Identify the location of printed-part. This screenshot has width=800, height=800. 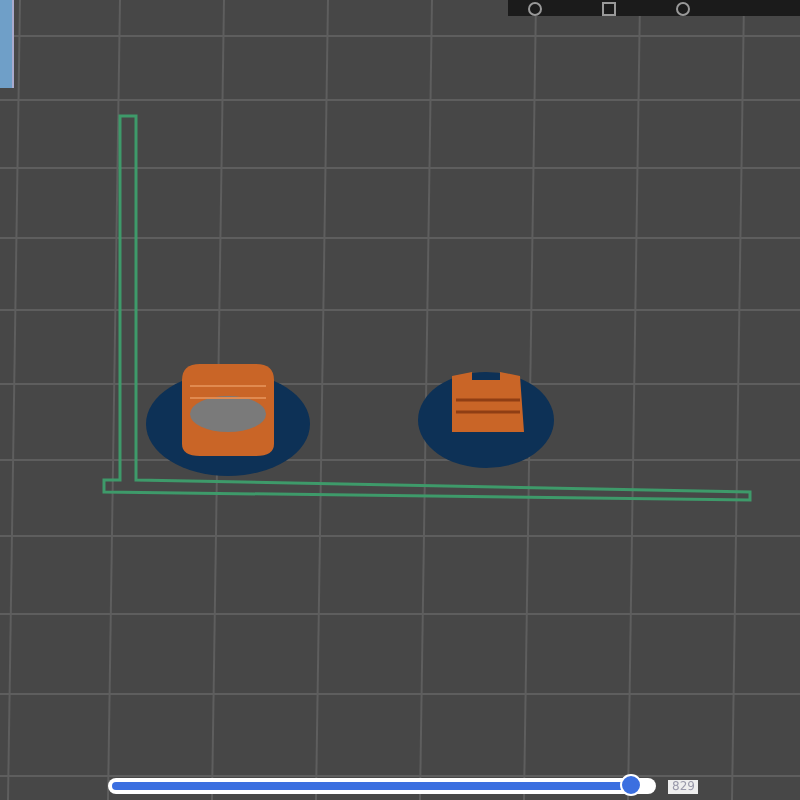
(486, 420).